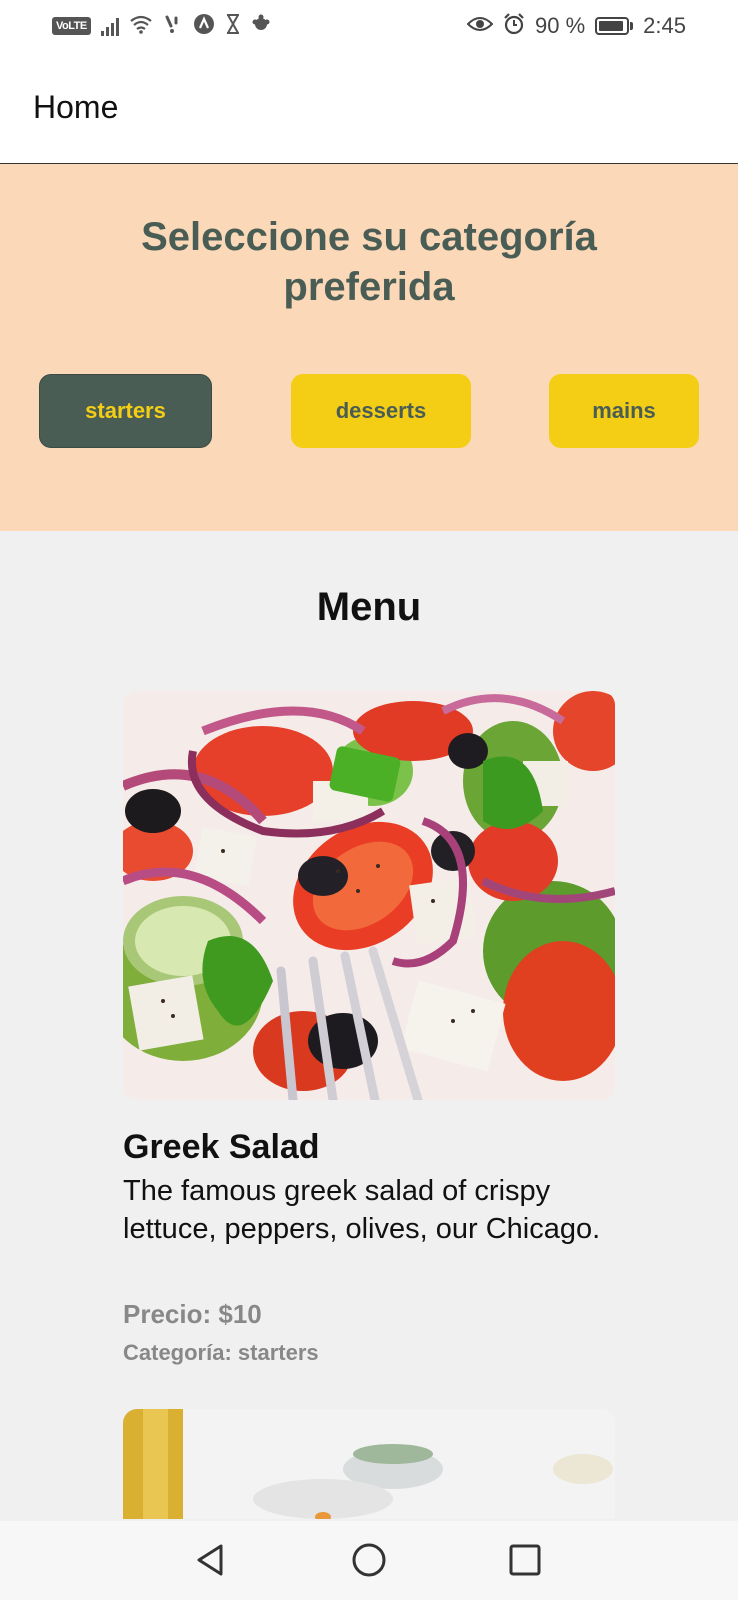 Image resolution: width=738 pixels, height=1600 pixels. What do you see at coordinates (141, 26) in the screenshot?
I see `wifi-icon` at bounding box center [141, 26].